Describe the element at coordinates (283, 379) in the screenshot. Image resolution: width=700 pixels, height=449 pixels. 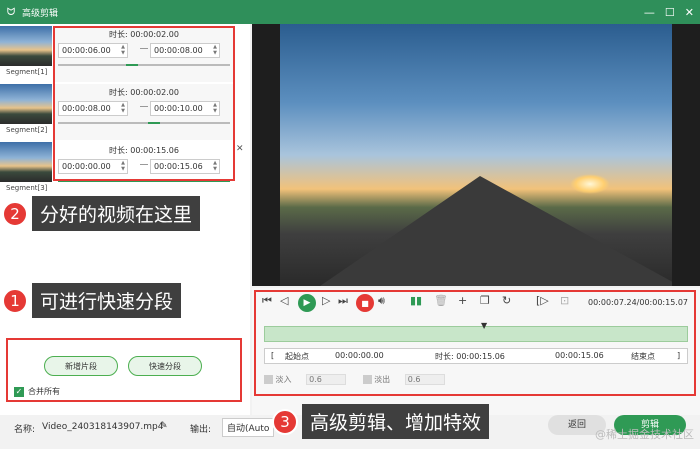
I see `fade-in-label: 淡入` at that location.